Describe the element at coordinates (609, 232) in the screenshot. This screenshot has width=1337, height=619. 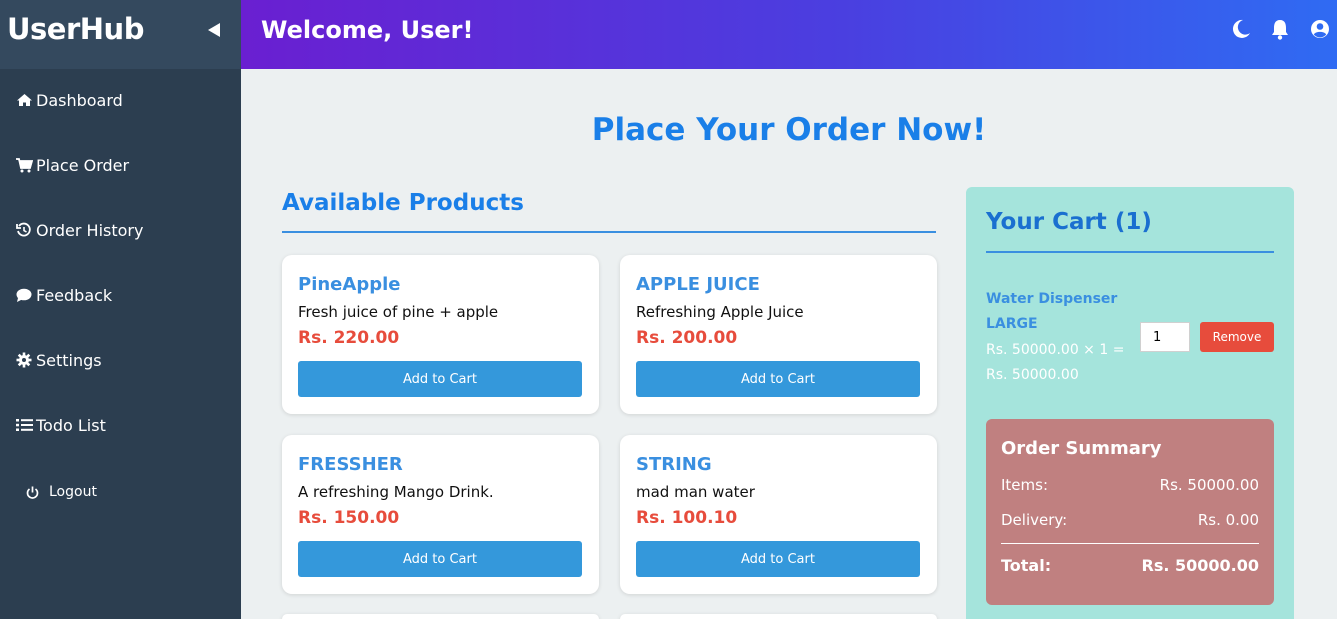
I see `section-divider` at that location.